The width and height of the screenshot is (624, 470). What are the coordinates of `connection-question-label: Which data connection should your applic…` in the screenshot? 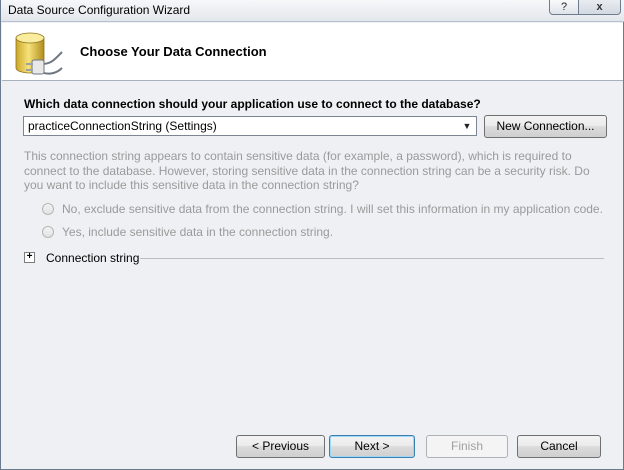 It's located at (252, 104).